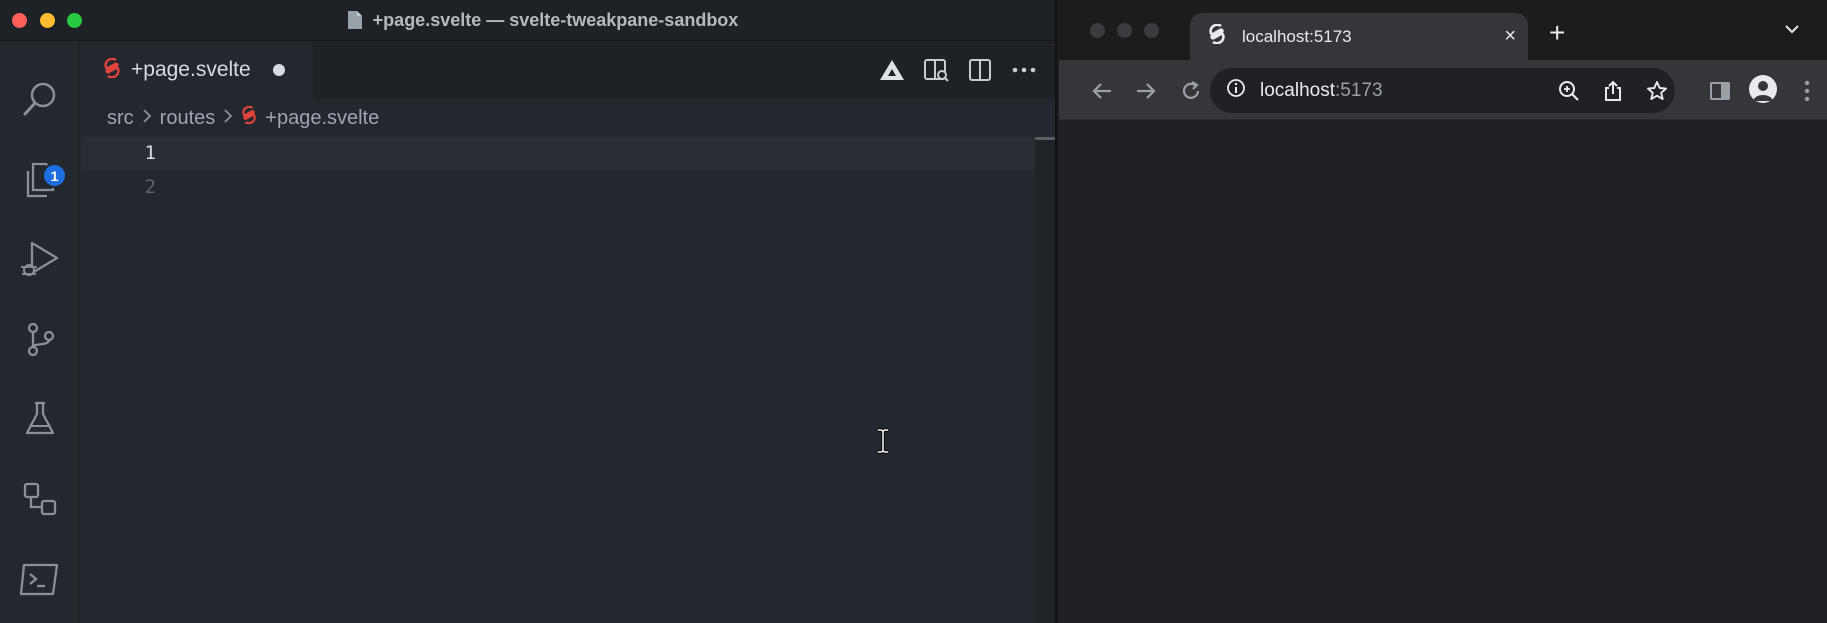 Image resolution: width=1827 pixels, height=623 pixels. I want to click on bookmark-star-icon, so click(1657, 91).